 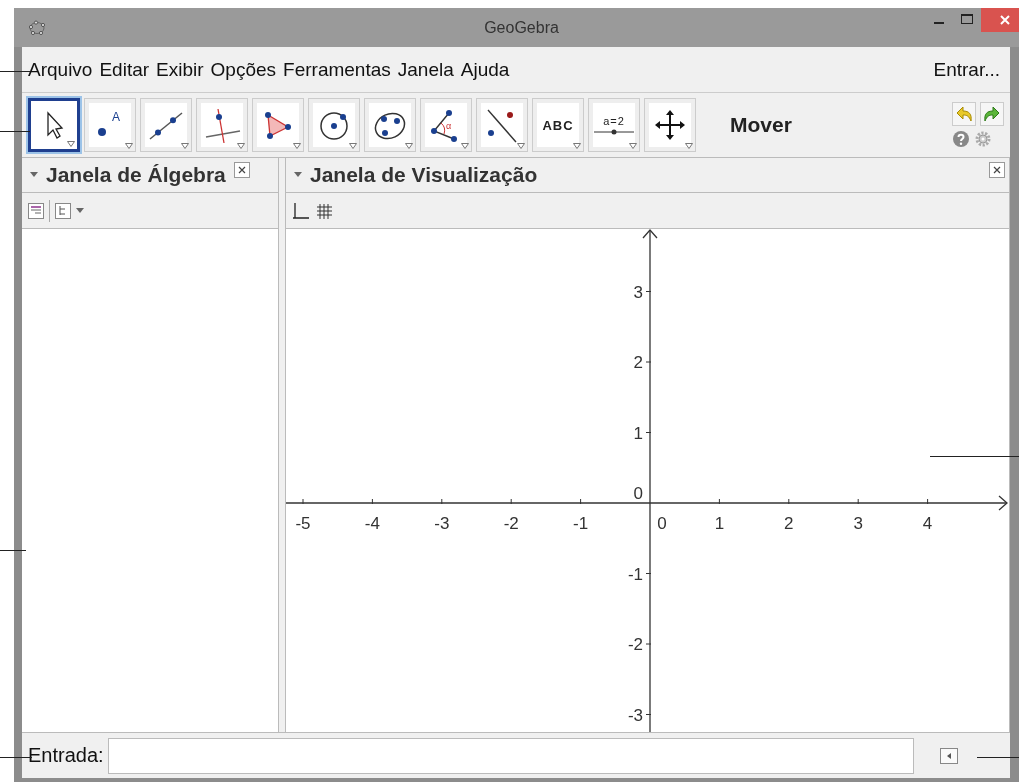 I want to click on help-icon, so click(x=961, y=139).